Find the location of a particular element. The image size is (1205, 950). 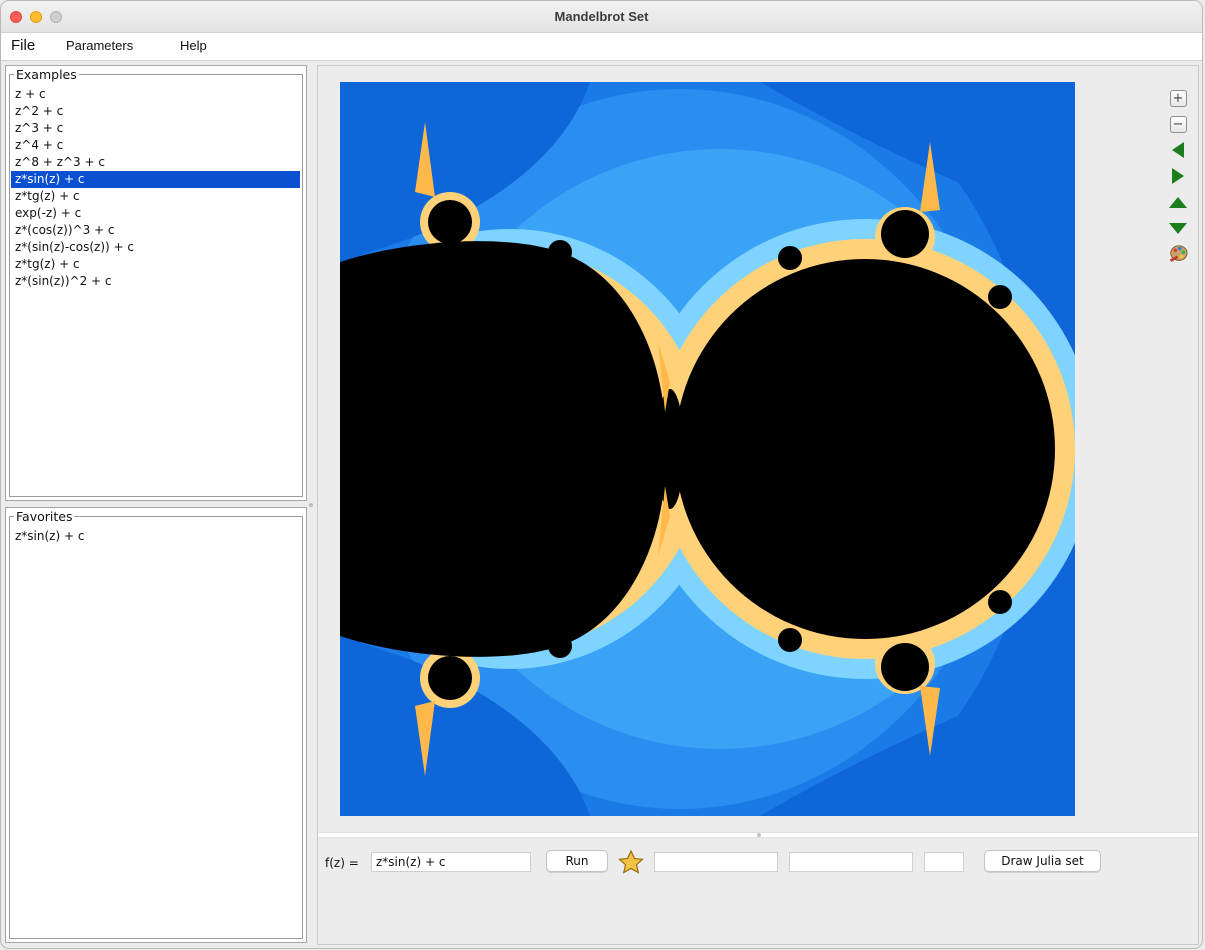

pan-up-button is located at coordinates (1178, 202).